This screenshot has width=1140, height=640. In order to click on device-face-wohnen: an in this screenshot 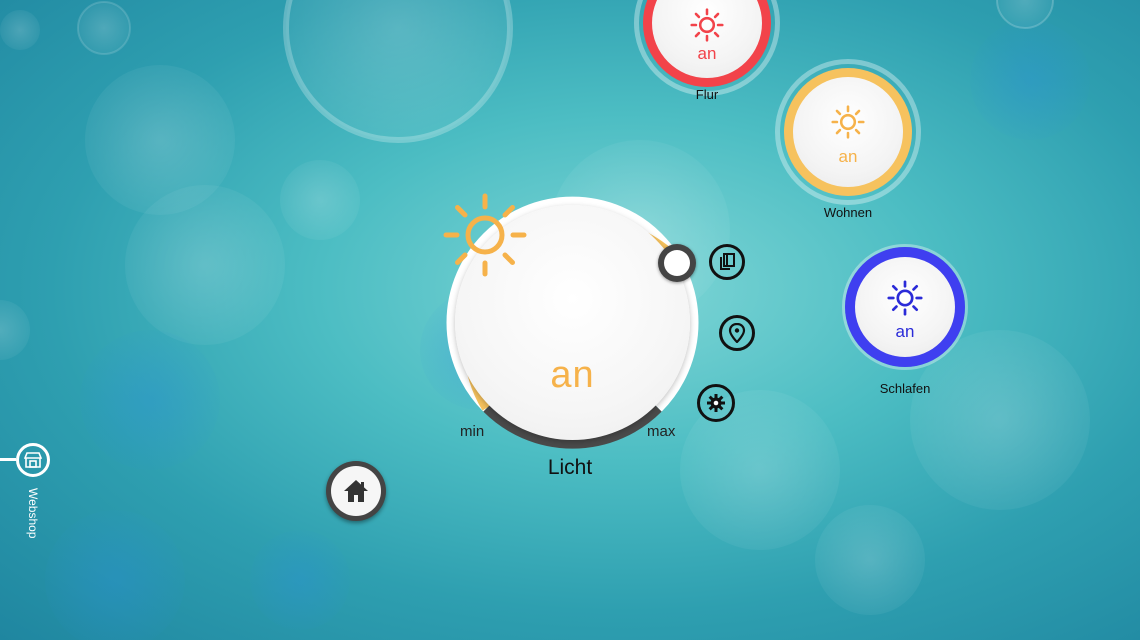, I will do `click(848, 132)`.